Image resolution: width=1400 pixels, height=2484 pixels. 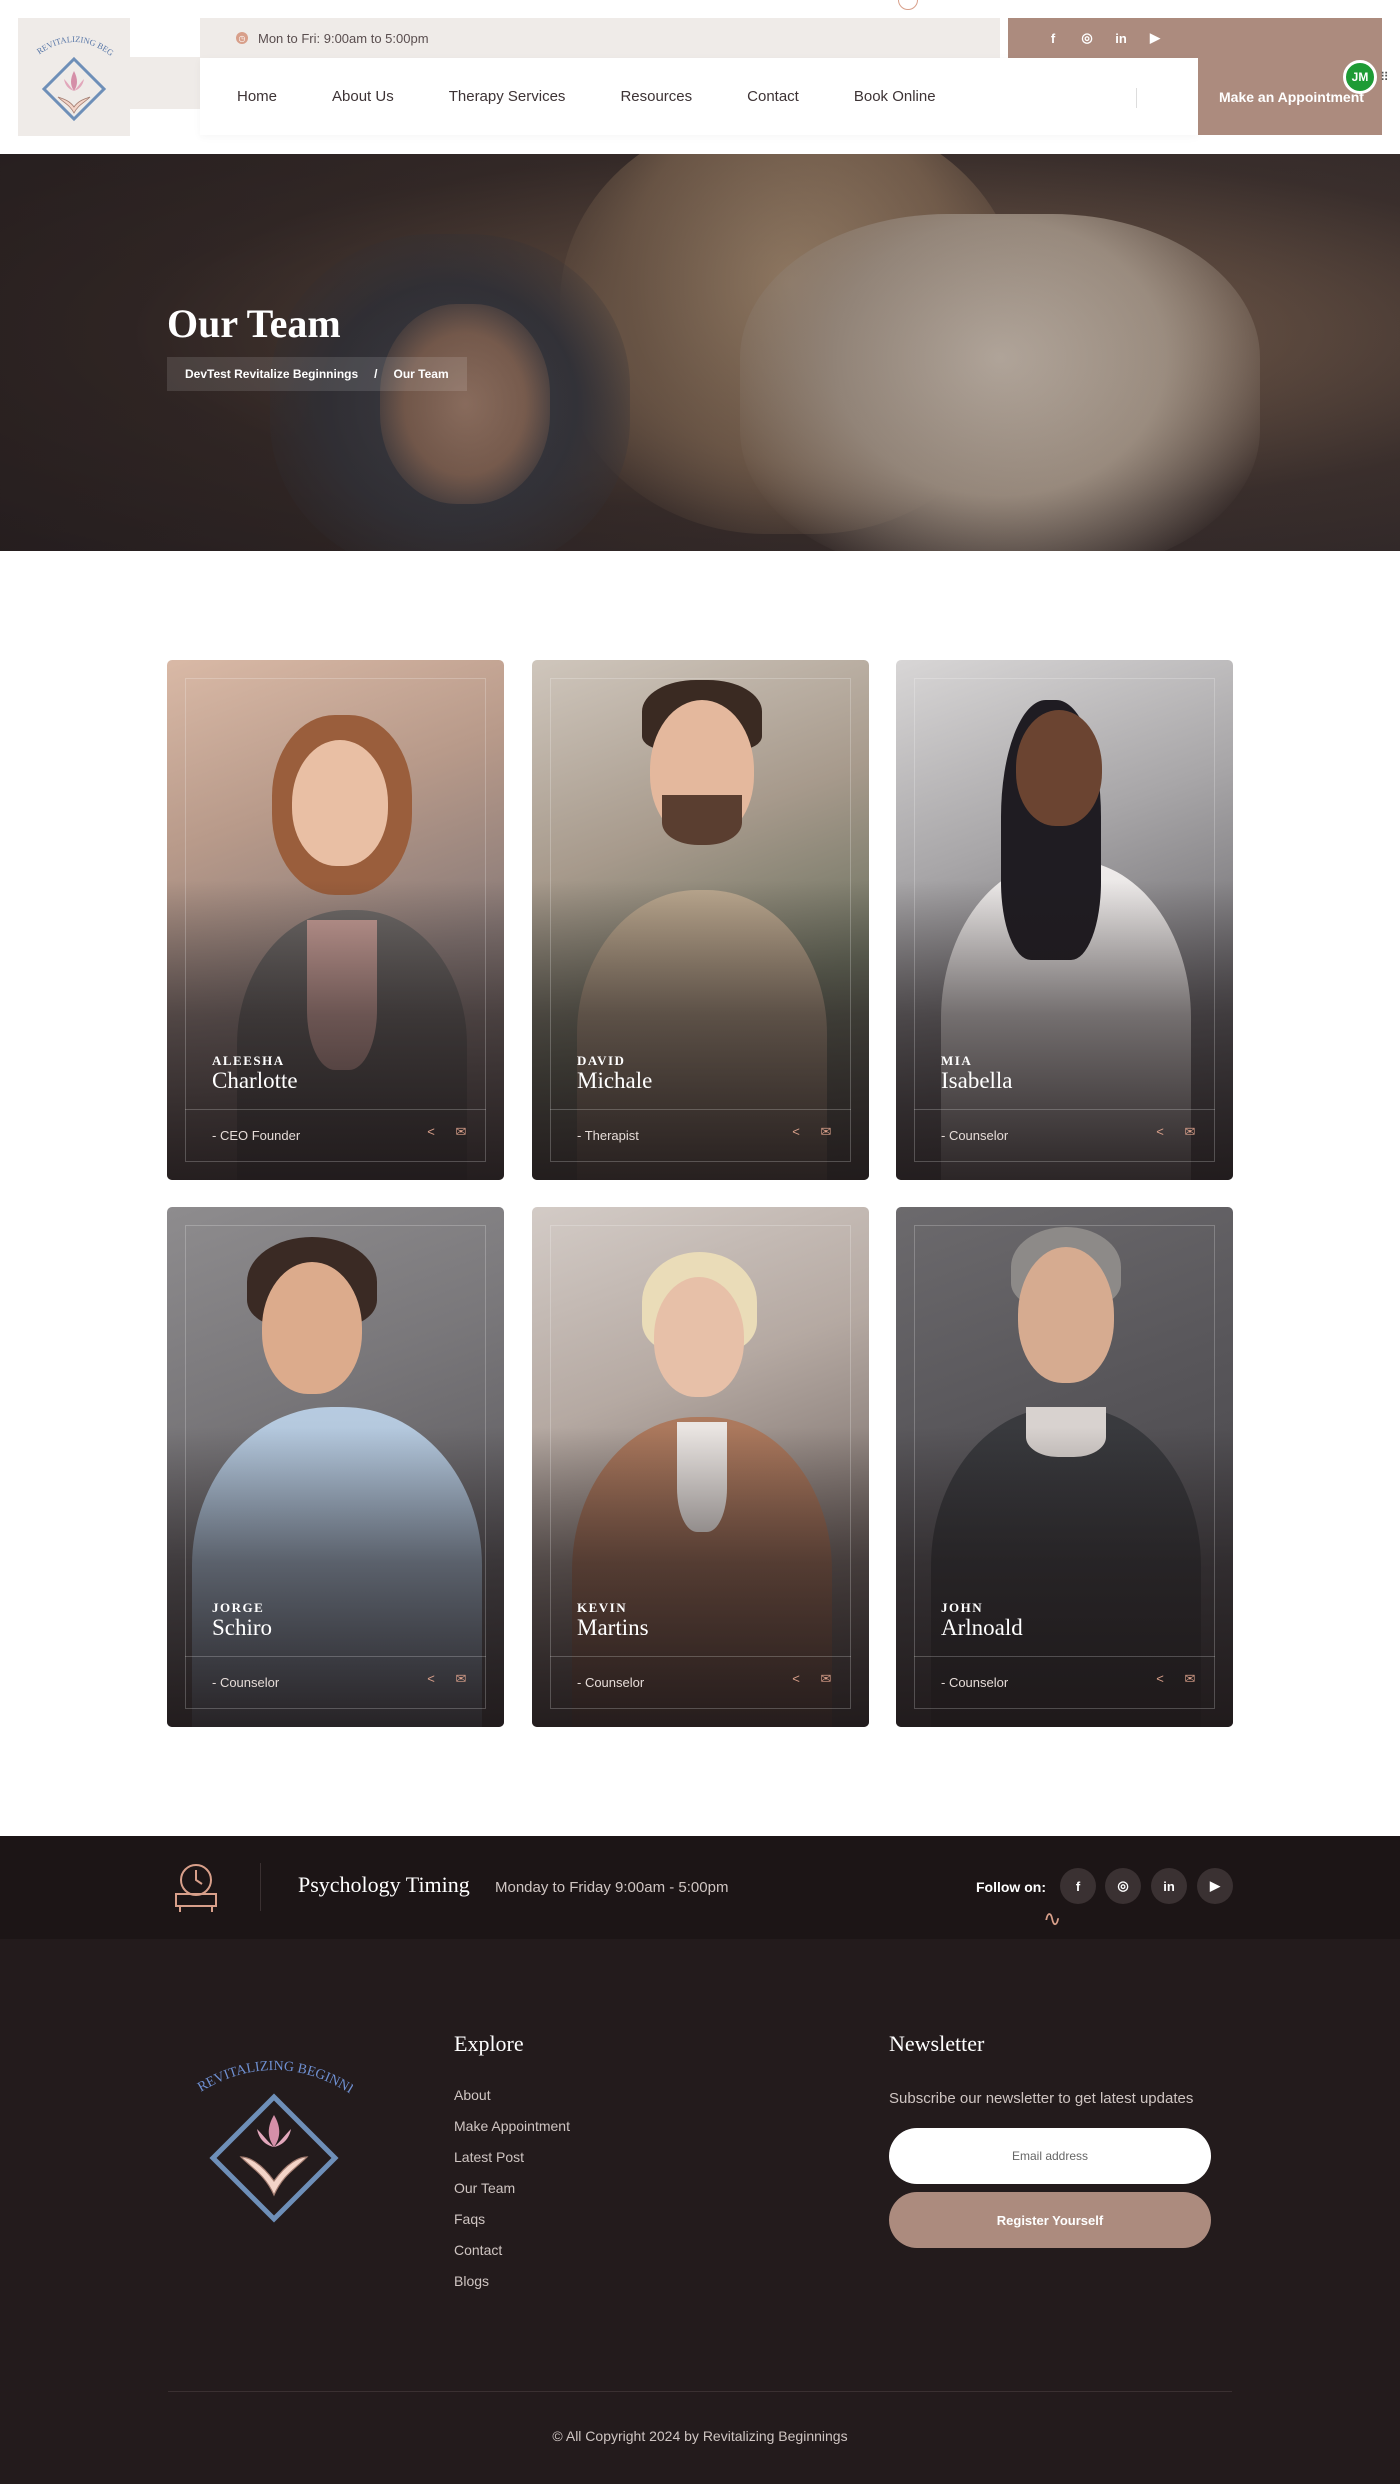 I want to click on member-last-name: Michale, so click(x=615, y=1080).